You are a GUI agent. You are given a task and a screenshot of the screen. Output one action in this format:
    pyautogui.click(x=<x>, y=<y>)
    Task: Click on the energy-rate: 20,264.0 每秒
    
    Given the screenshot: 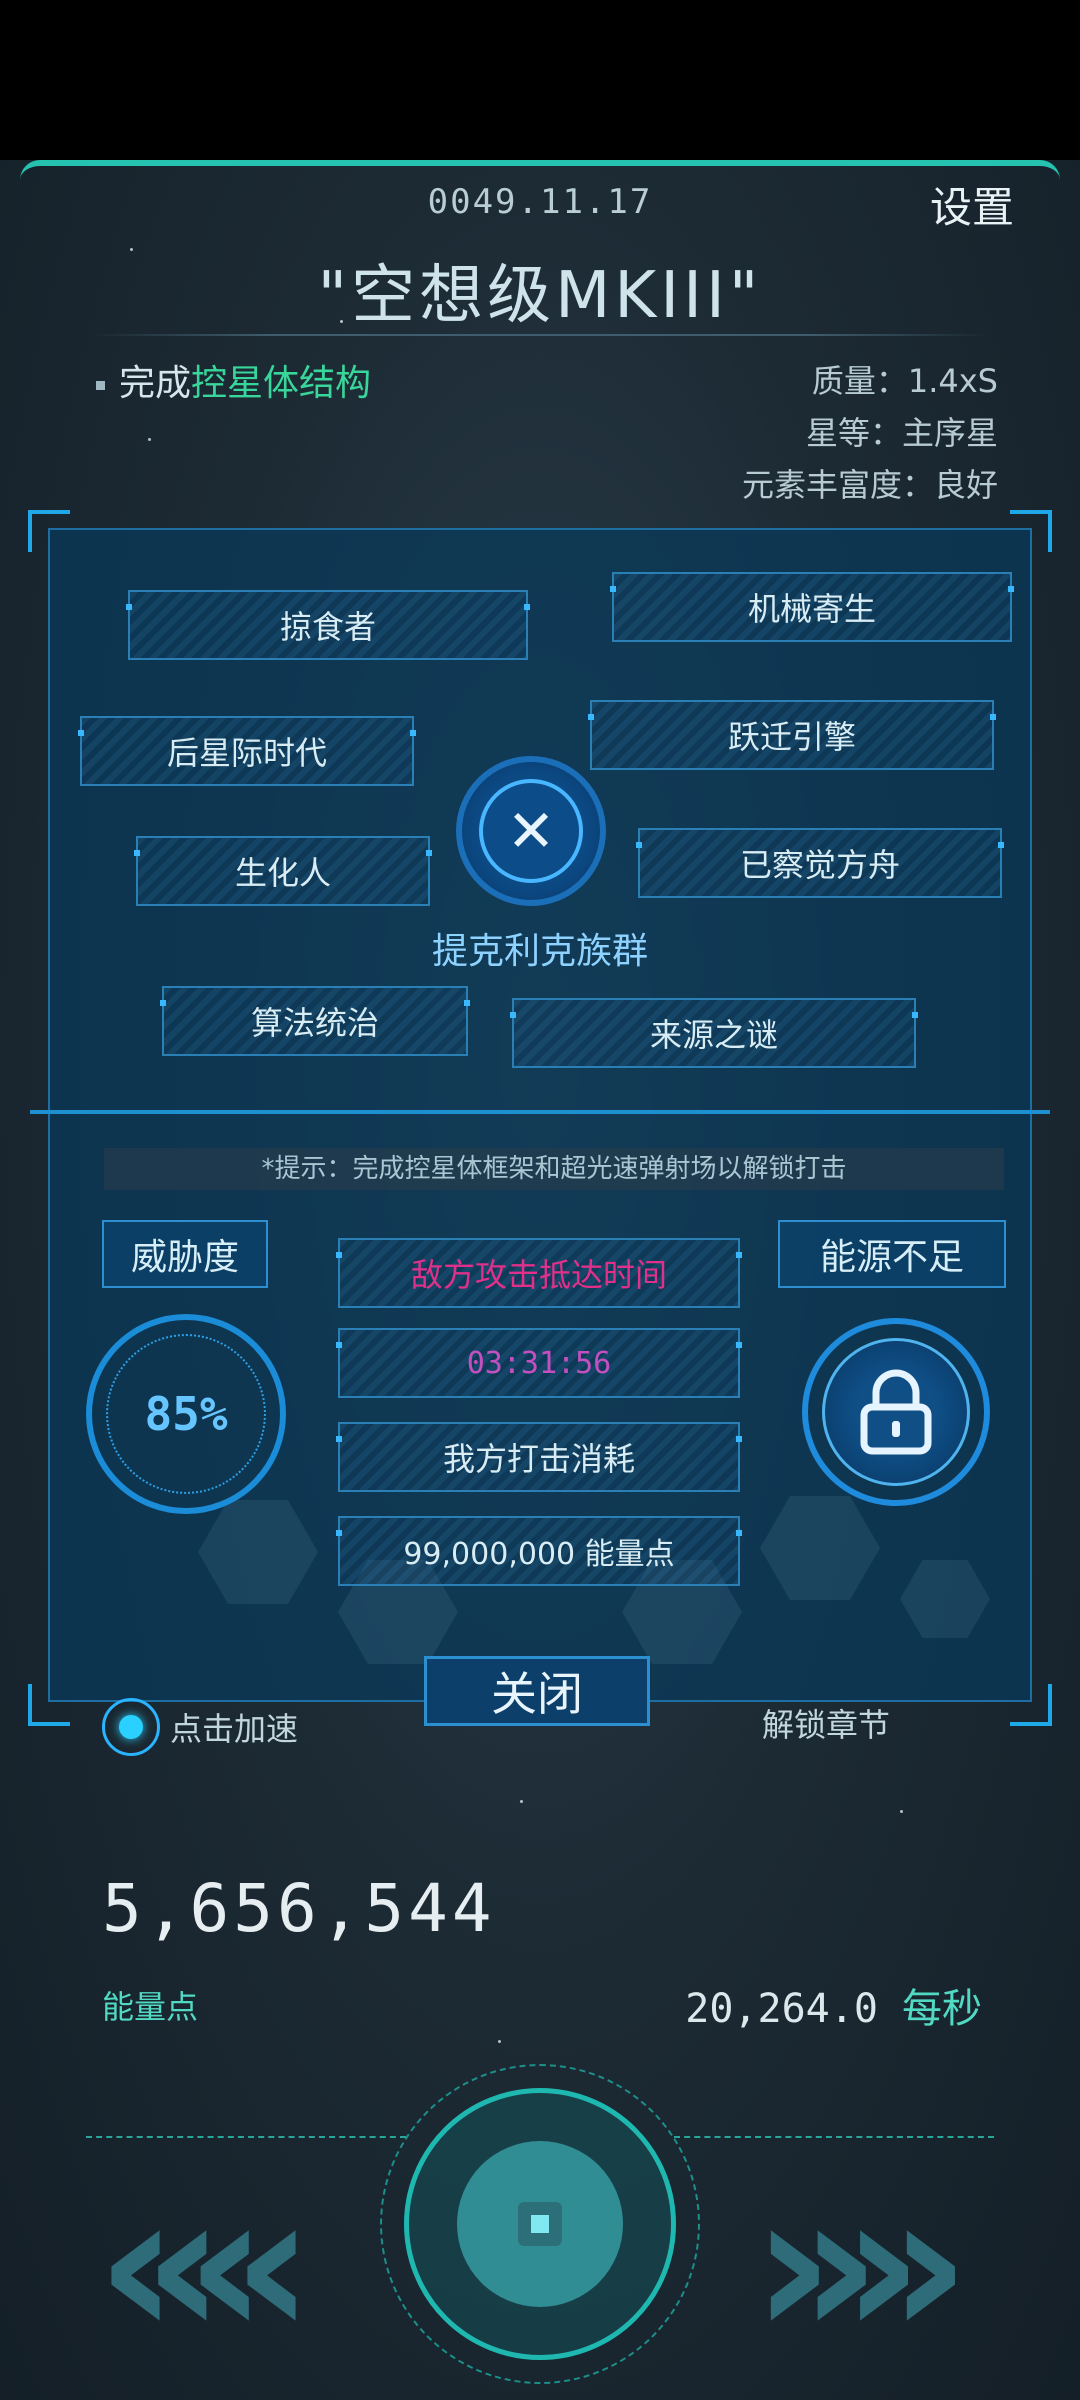 What is the action you would take?
    pyautogui.click(x=833, y=2005)
    